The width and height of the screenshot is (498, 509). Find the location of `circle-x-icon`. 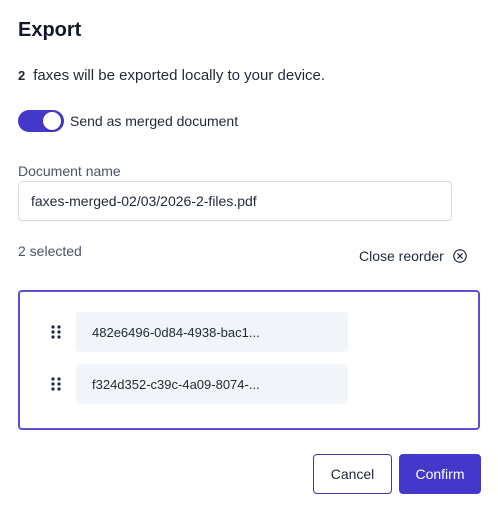

circle-x-icon is located at coordinates (460, 256).